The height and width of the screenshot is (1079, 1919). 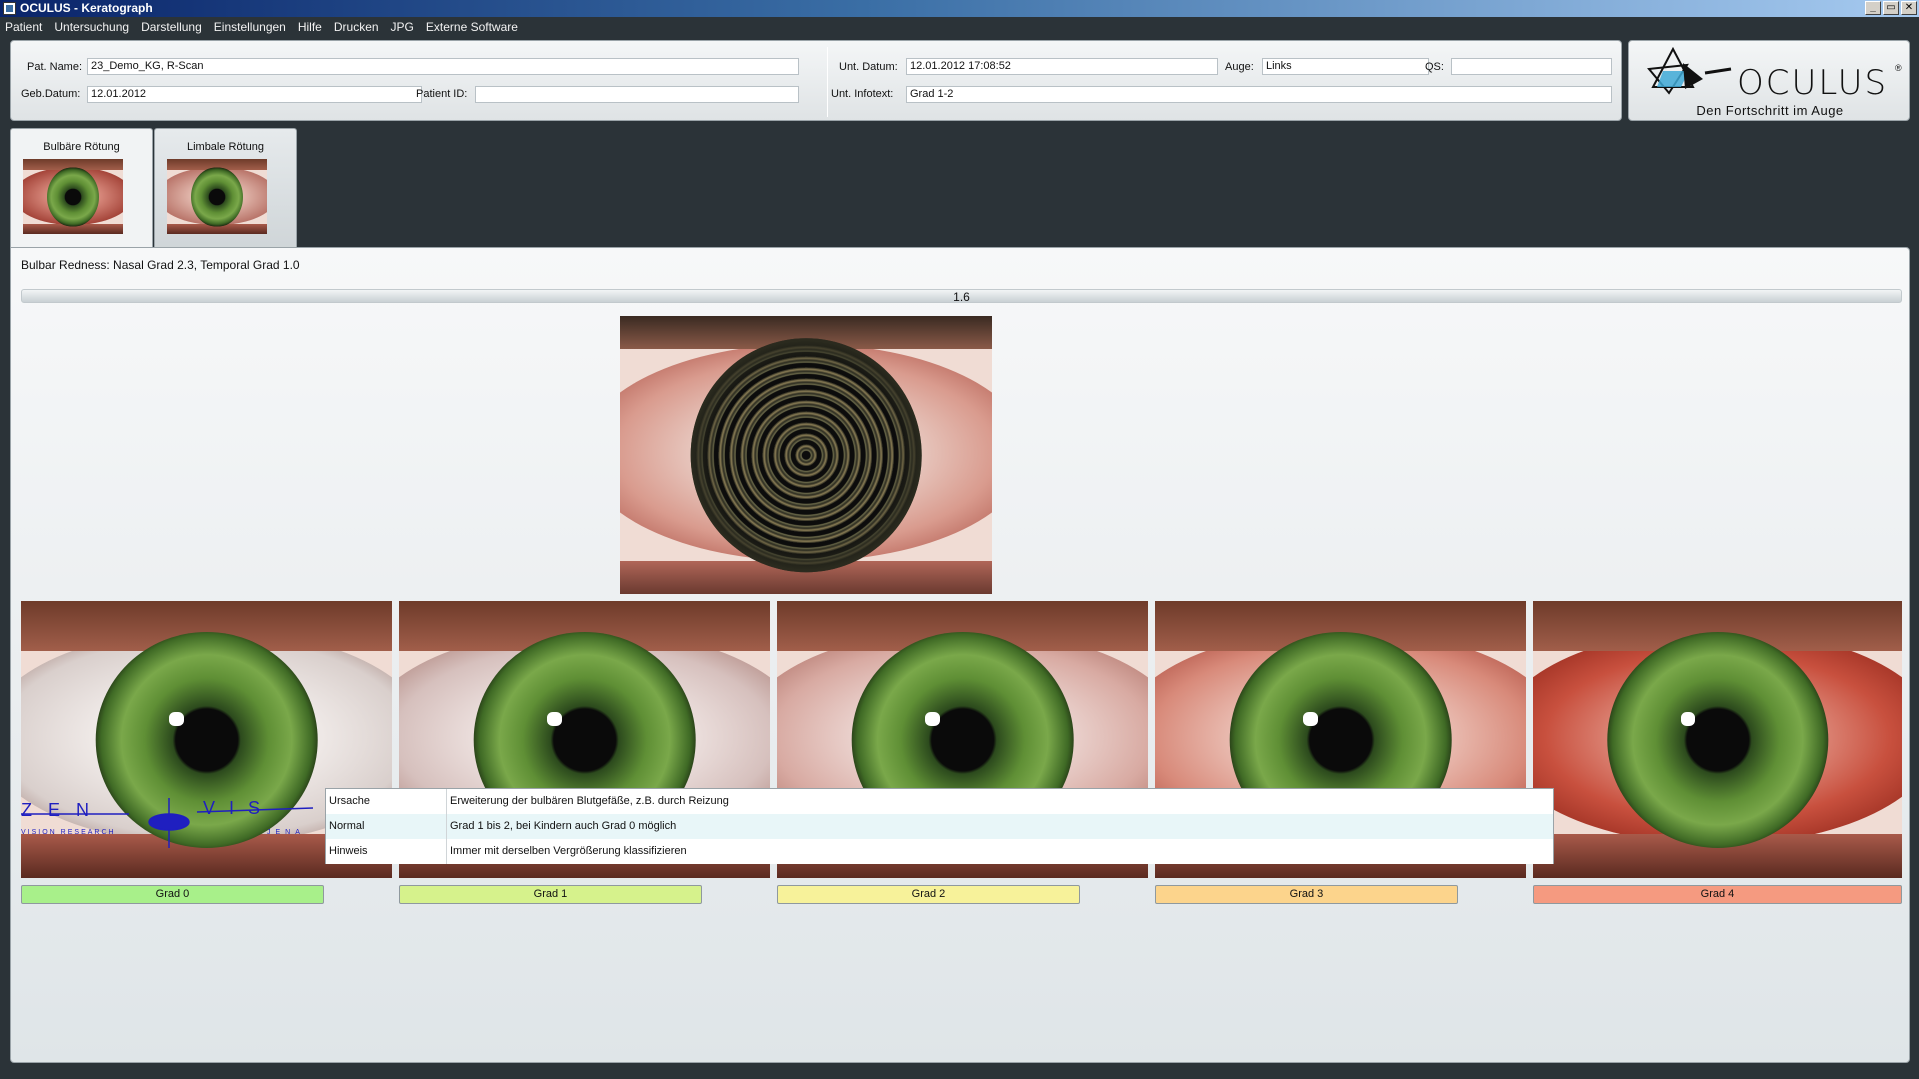 I want to click on window-controls: _ ▭ ✕, so click(x=1891, y=8).